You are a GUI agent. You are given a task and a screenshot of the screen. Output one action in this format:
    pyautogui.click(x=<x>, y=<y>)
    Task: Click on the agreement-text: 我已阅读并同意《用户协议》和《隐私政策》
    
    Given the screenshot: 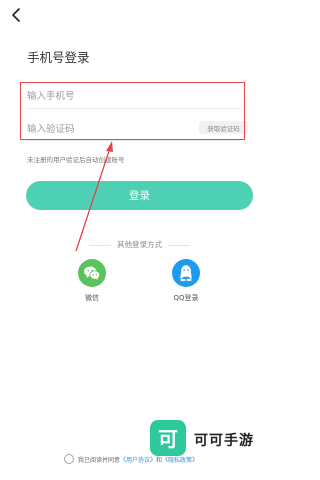 What is the action you would take?
    pyautogui.click(x=138, y=460)
    